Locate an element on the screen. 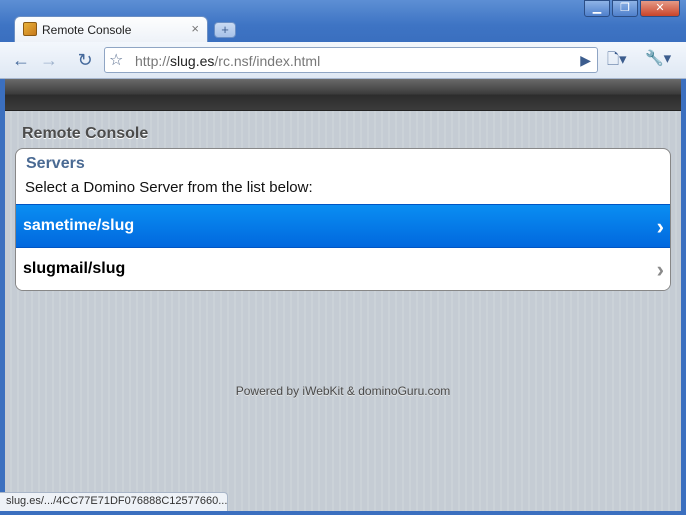 The height and width of the screenshot is (515, 686). page-topbar is located at coordinates (343, 95).